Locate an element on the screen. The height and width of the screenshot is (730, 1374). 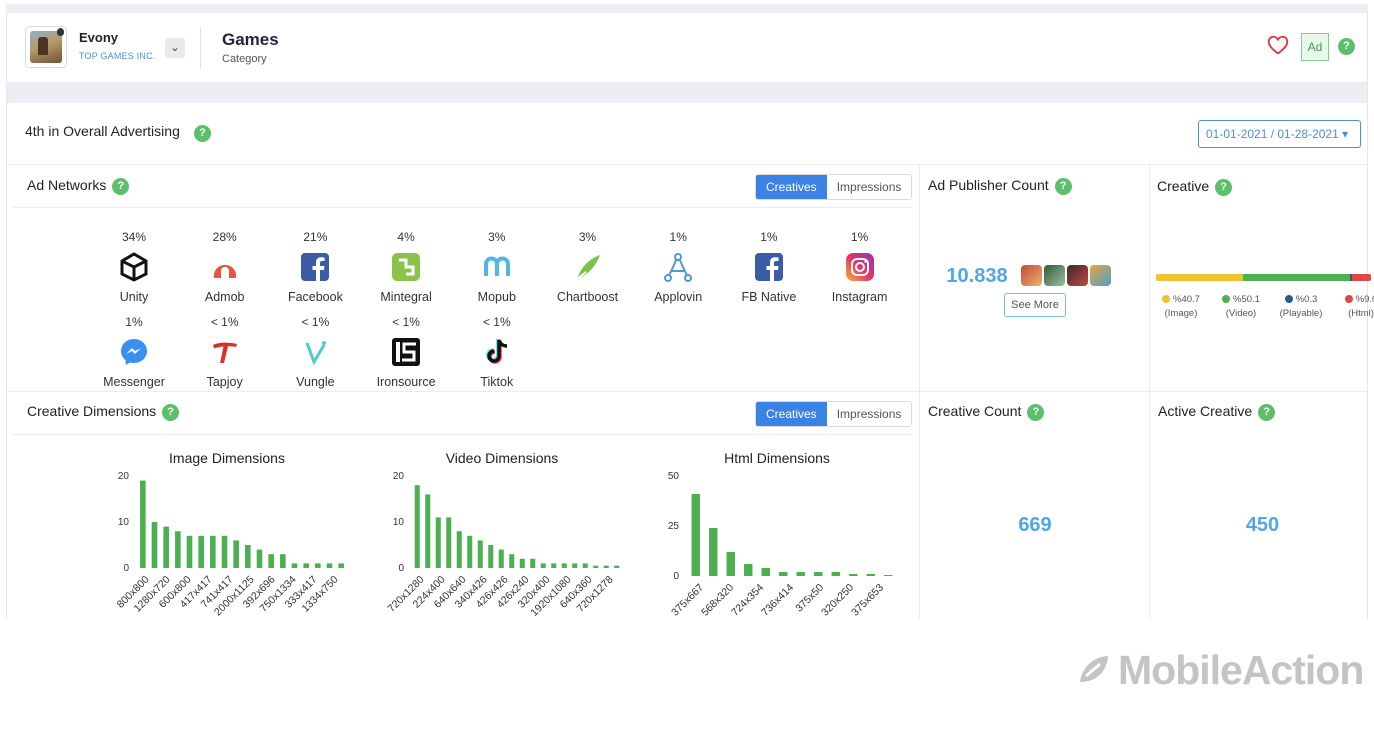
active-creative-title-text: Active Creative is located at coordinates (1205, 411).